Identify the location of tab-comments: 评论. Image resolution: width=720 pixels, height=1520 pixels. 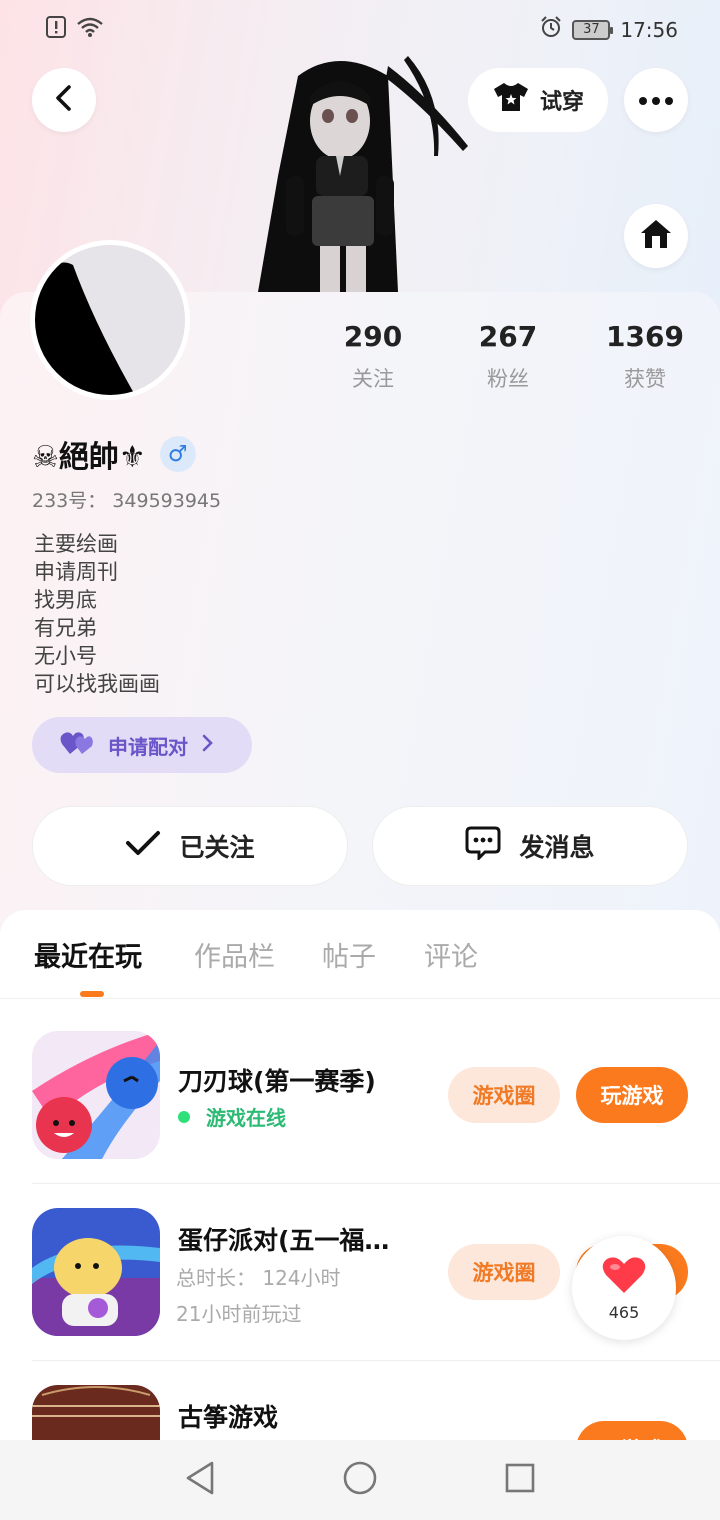
(451, 954).